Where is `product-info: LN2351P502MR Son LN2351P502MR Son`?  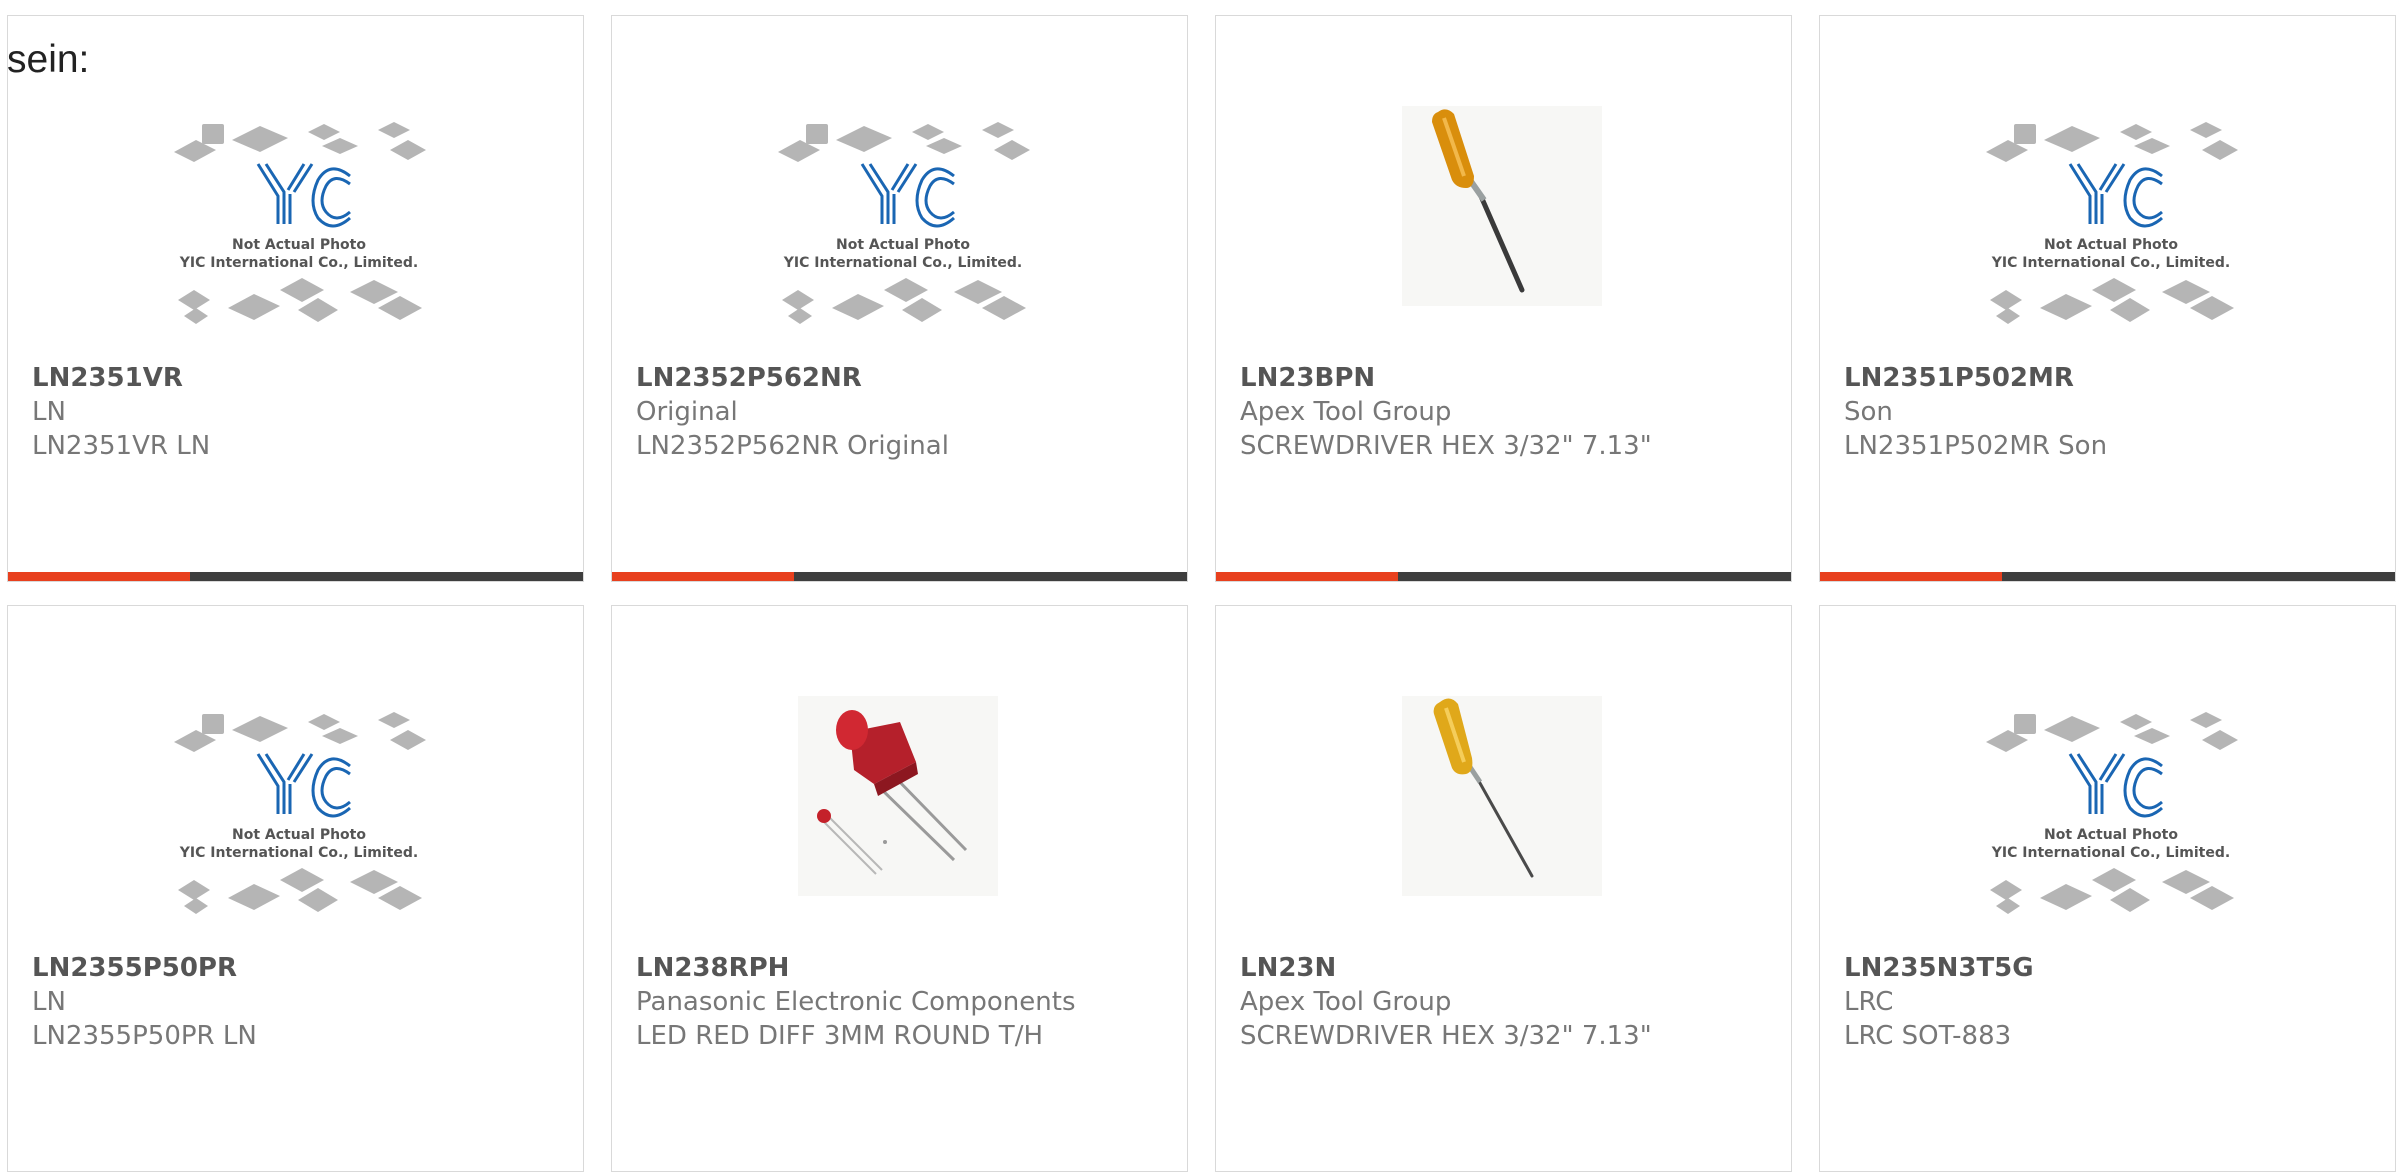
product-info: LN2351P502MR Son LN2351P502MR Son is located at coordinates (2114, 412).